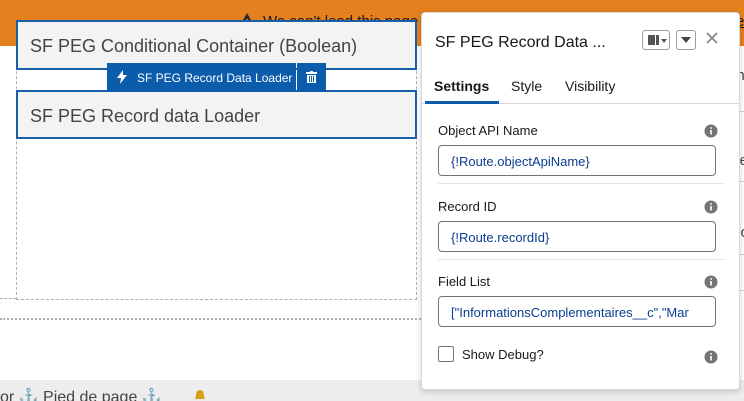  What do you see at coordinates (210, 319) in the screenshot?
I see `region-divider` at bounding box center [210, 319].